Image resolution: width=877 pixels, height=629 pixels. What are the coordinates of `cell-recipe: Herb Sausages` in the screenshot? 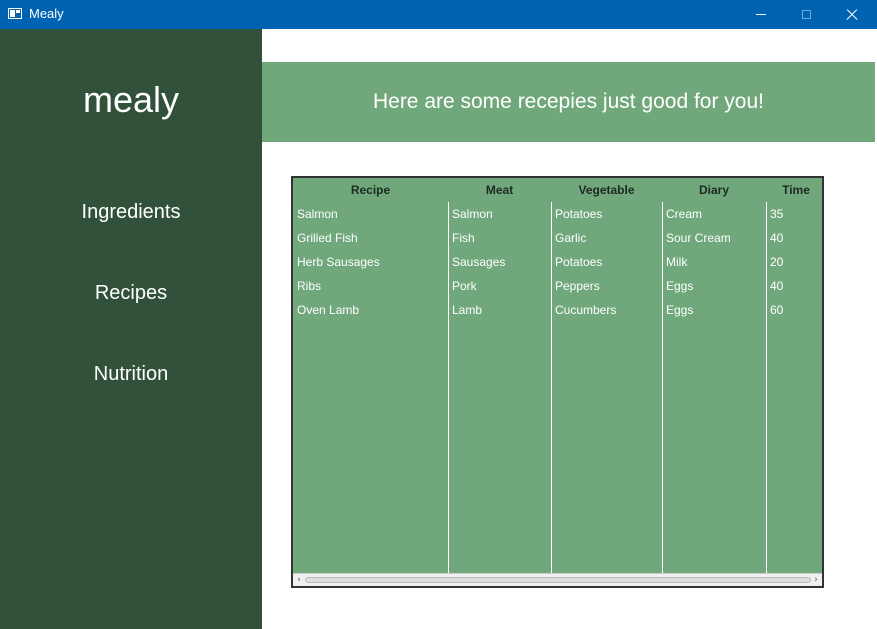 It's located at (338, 262).